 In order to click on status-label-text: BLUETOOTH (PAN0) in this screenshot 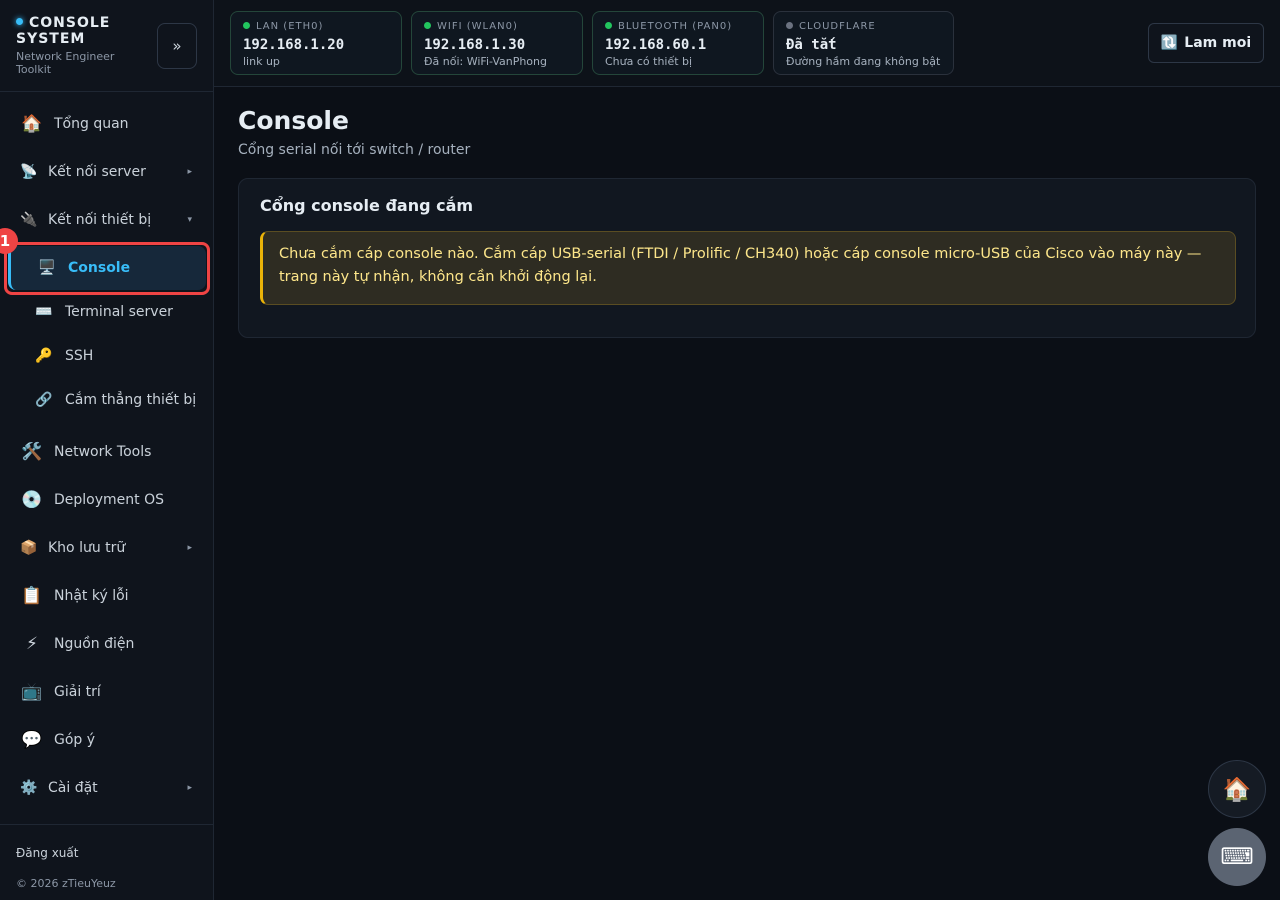, I will do `click(675, 26)`.